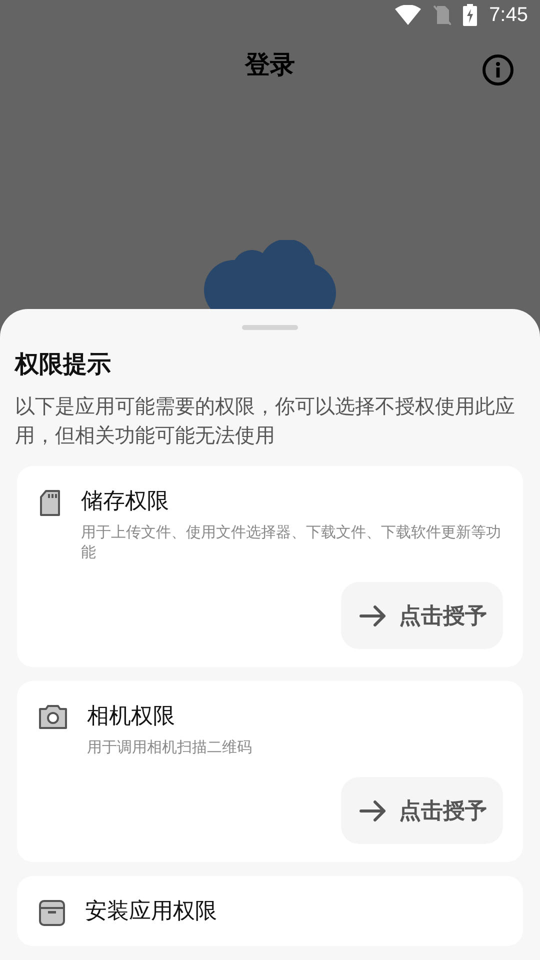  I want to click on permission-description: 用于调用相机扫描二维码, so click(170, 747).